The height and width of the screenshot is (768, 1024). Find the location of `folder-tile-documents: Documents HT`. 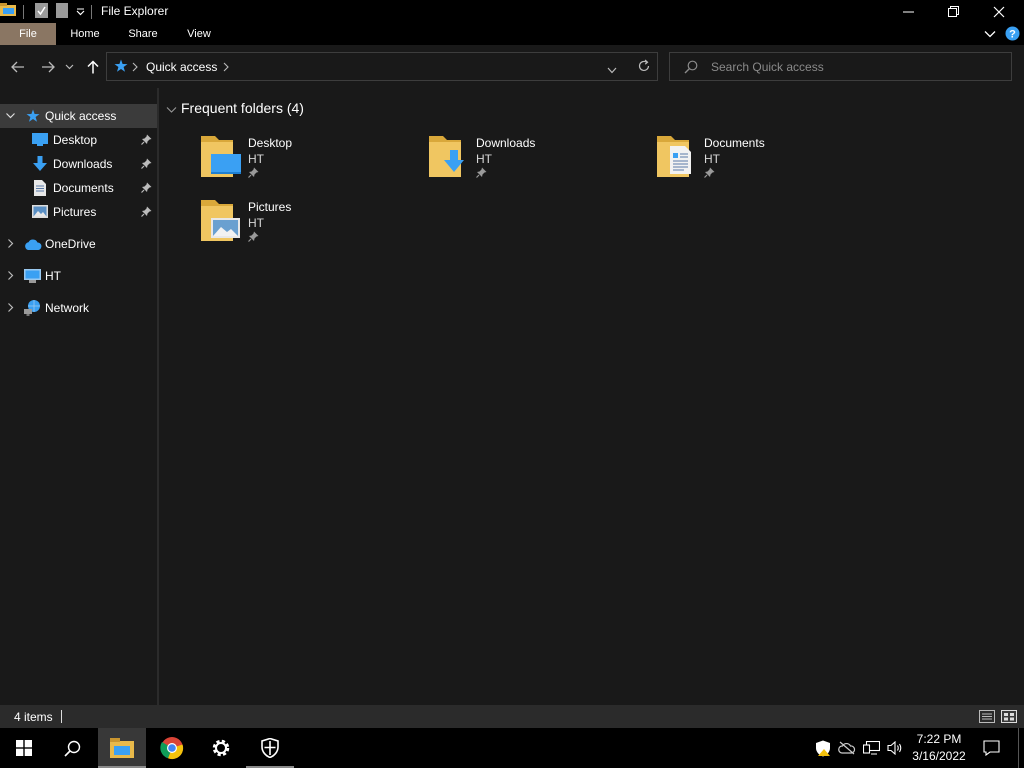

folder-tile-documents: Documents HT is located at coordinates (757, 162).